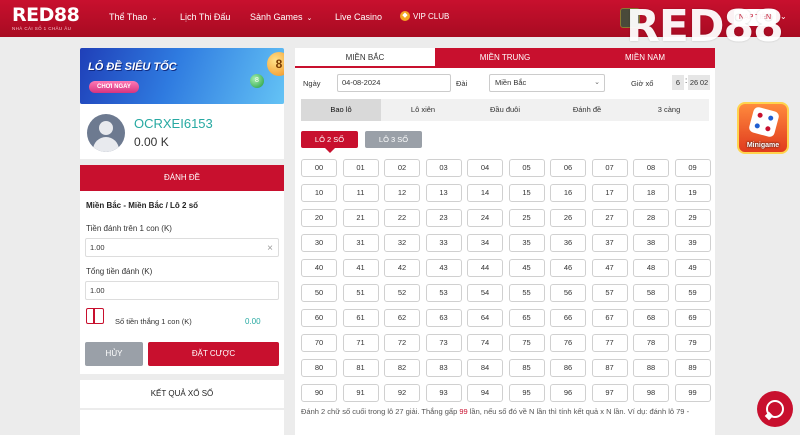  Describe the element at coordinates (182, 290) in the screenshot. I see `total-amount-input: 1.00` at that location.